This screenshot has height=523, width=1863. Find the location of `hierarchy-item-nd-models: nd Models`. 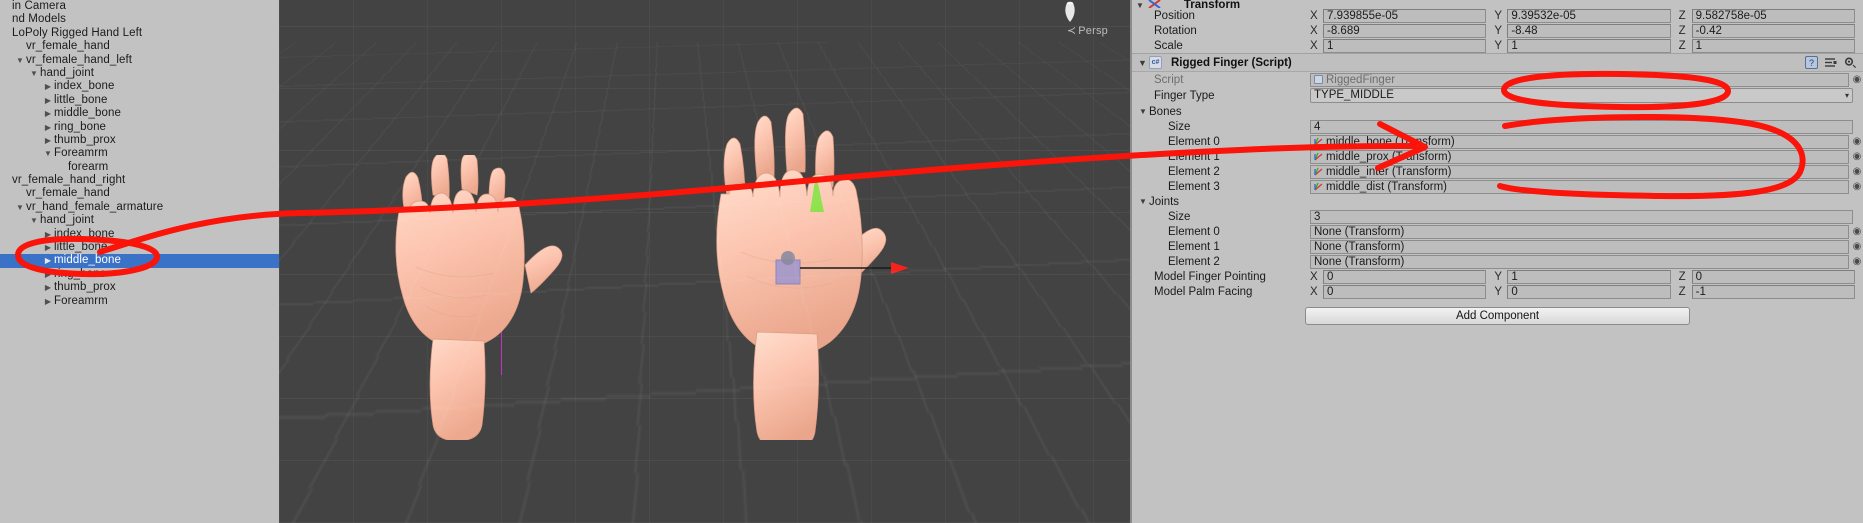

hierarchy-item-nd-models: nd Models is located at coordinates (139, 19).